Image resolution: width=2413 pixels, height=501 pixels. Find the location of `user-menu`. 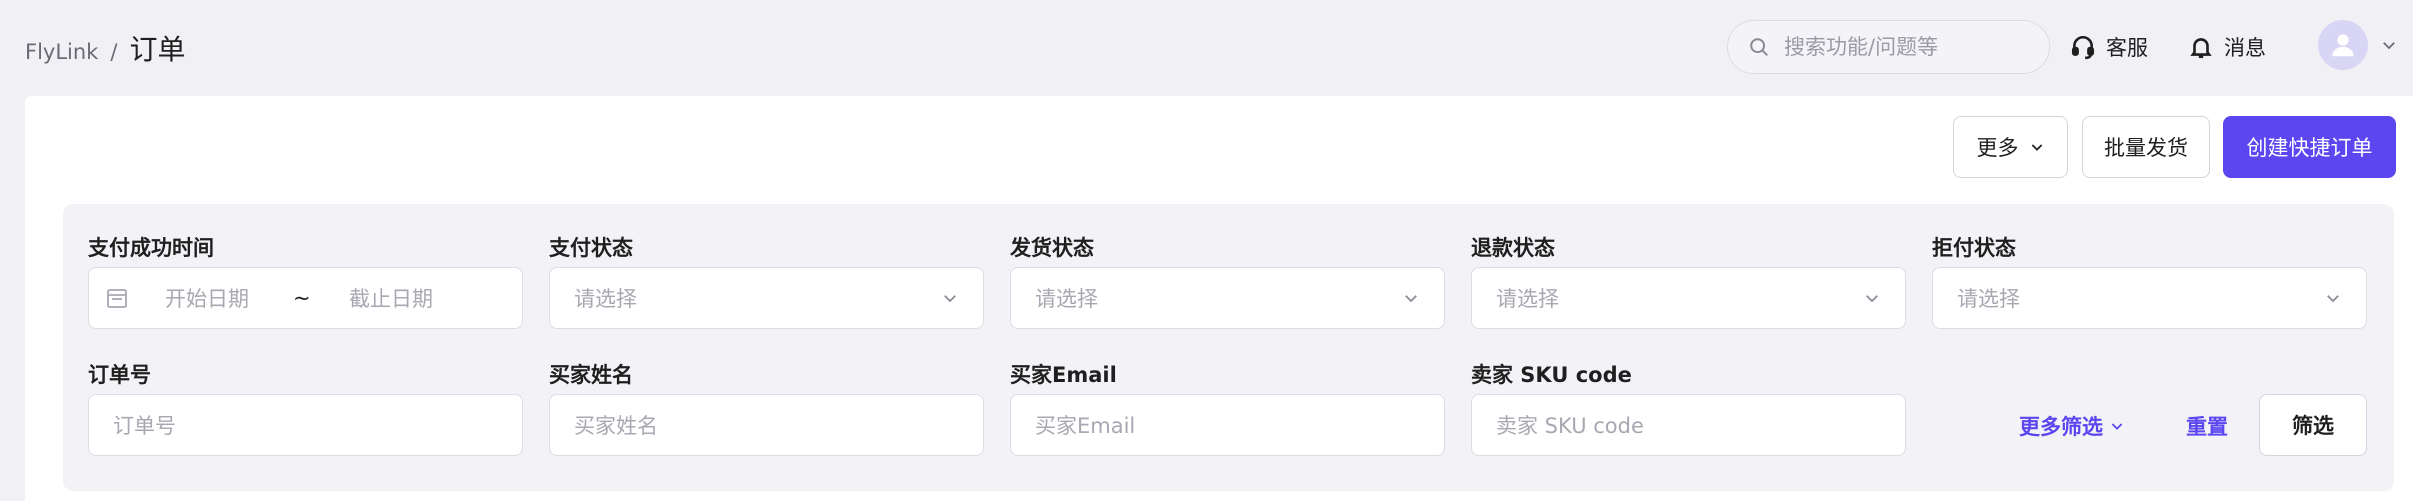

user-menu is located at coordinates (2358, 45).